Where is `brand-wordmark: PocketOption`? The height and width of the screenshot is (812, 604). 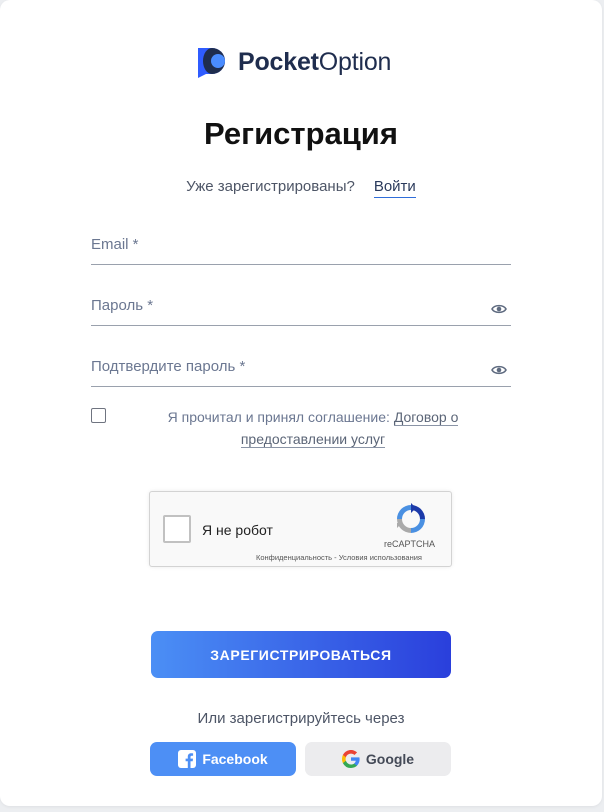 brand-wordmark: PocketOption is located at coordinates (314, 62).